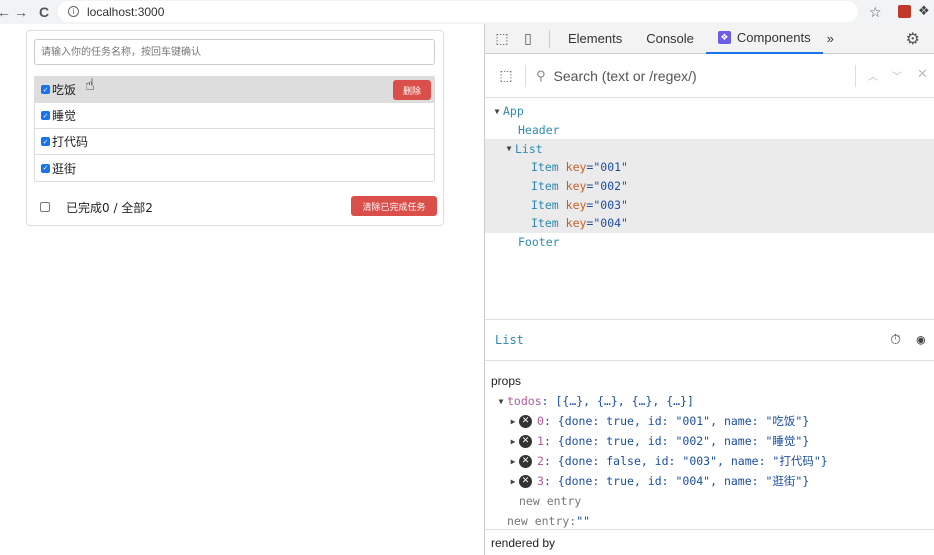 This screenshot has width=934, height=555. I want to click on tree-node-label: Footer, so click(539, 242).